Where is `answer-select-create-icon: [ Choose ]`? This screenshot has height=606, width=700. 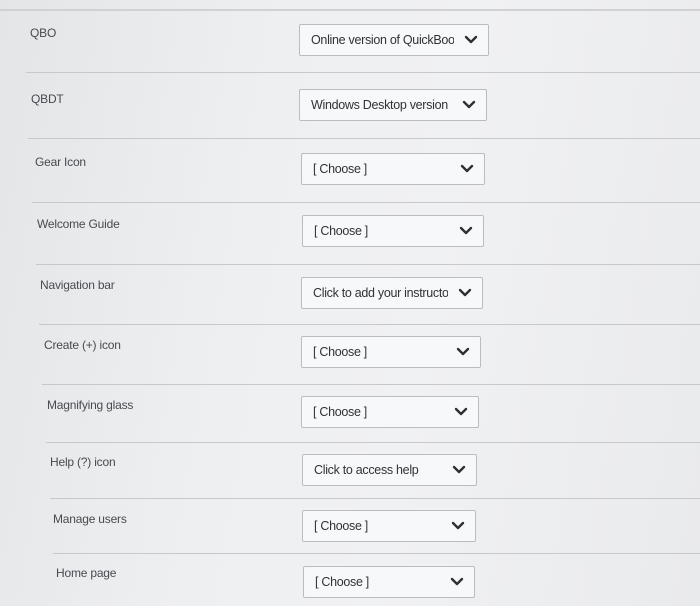
answer-select-create-icon: [ Choose ] is located at coordinates (391, 352).